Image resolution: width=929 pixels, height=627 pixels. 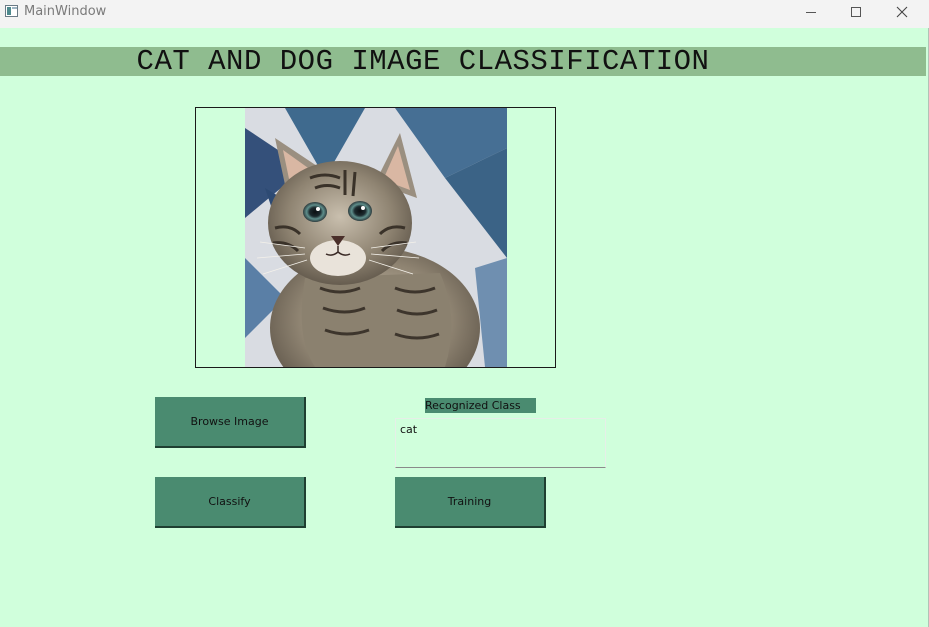 I want to click on minimize-icon, so click(x=811, y=12).